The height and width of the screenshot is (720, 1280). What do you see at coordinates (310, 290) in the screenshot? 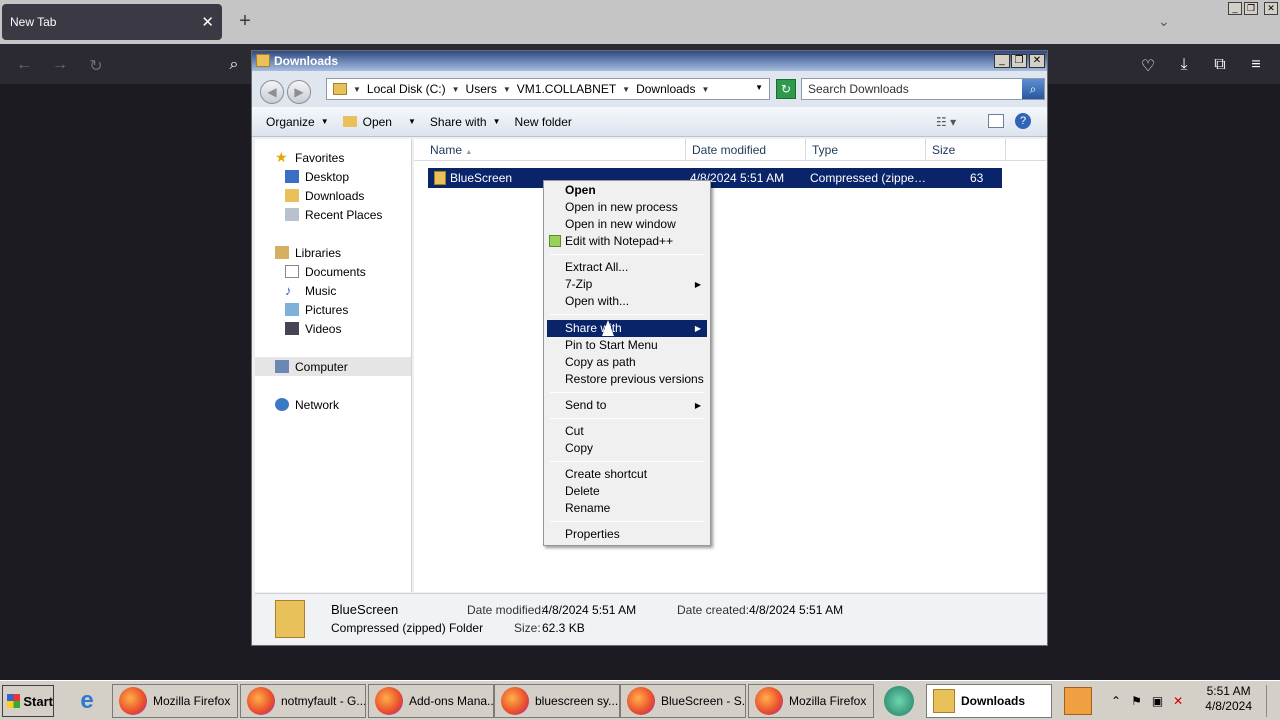
I see `nav-music: ♪ Music` at bounding box center [310, 290].